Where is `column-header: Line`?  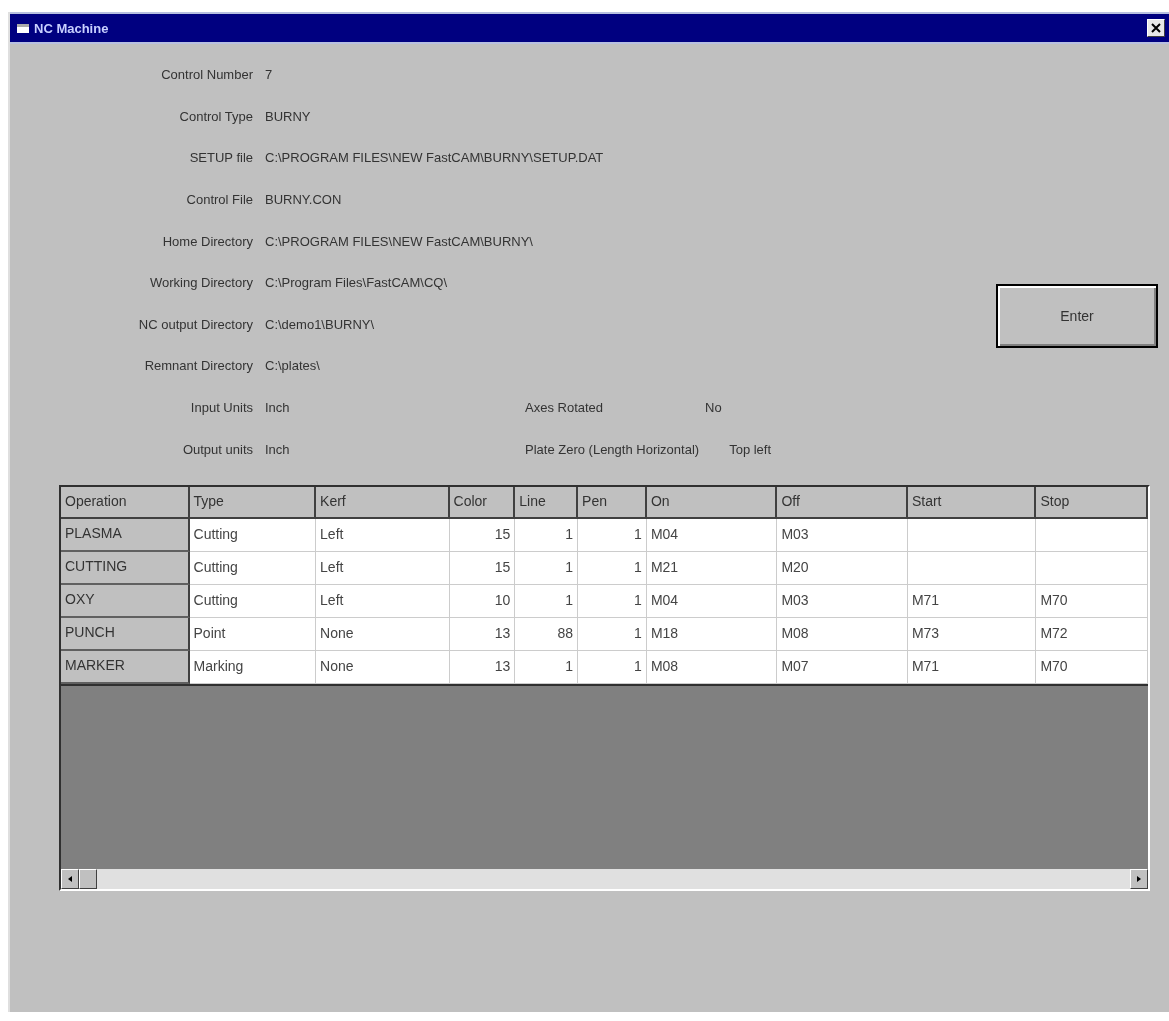
column-header: Line is located at coordinates (547, 502).